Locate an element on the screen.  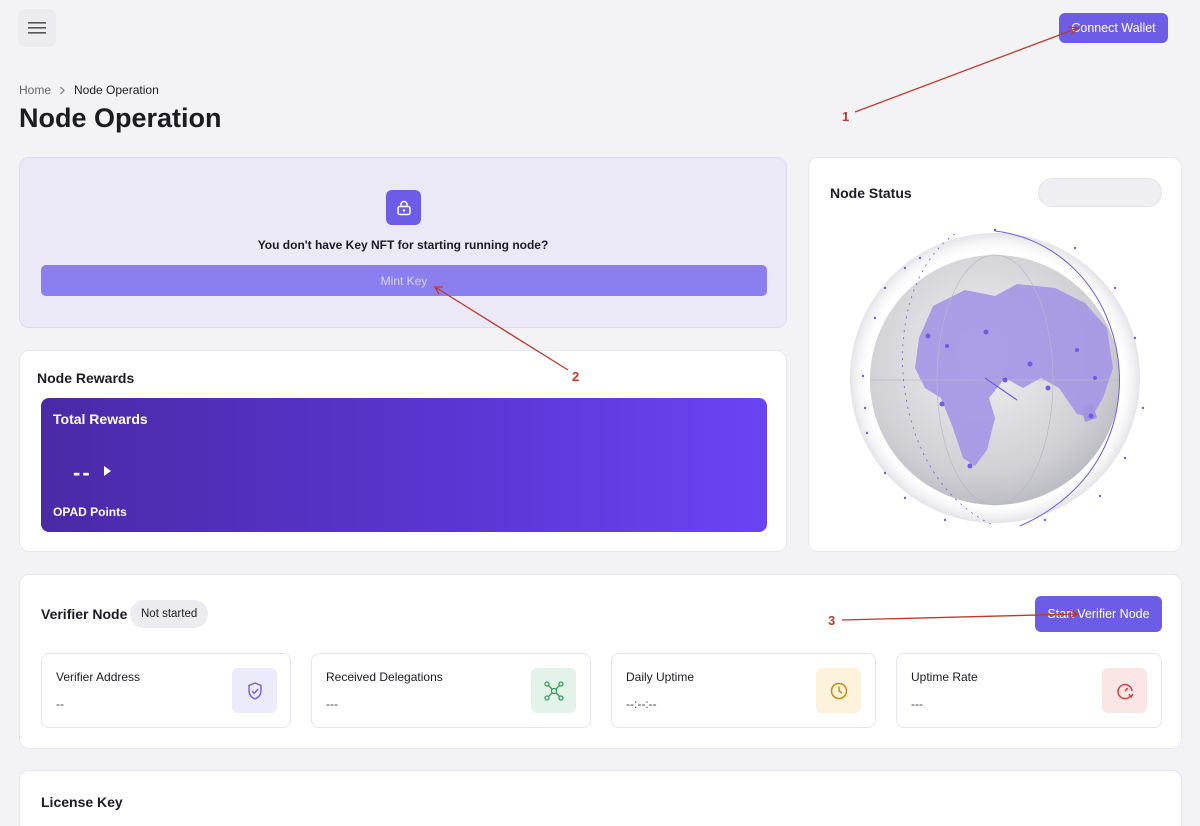
breadcrumb-current: Node Operation is located at coordinates (116, 90).